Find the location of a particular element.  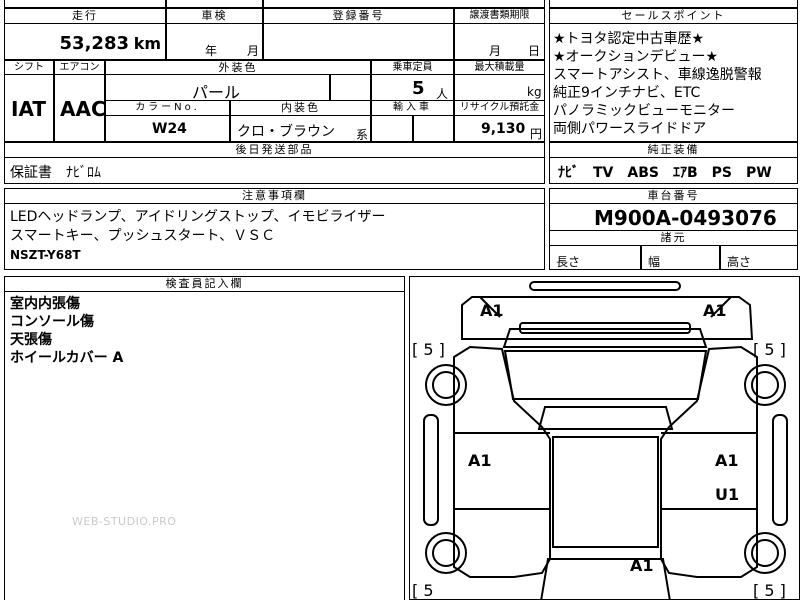

transfer-month-label: 月 is located at coordinates (495, 51).